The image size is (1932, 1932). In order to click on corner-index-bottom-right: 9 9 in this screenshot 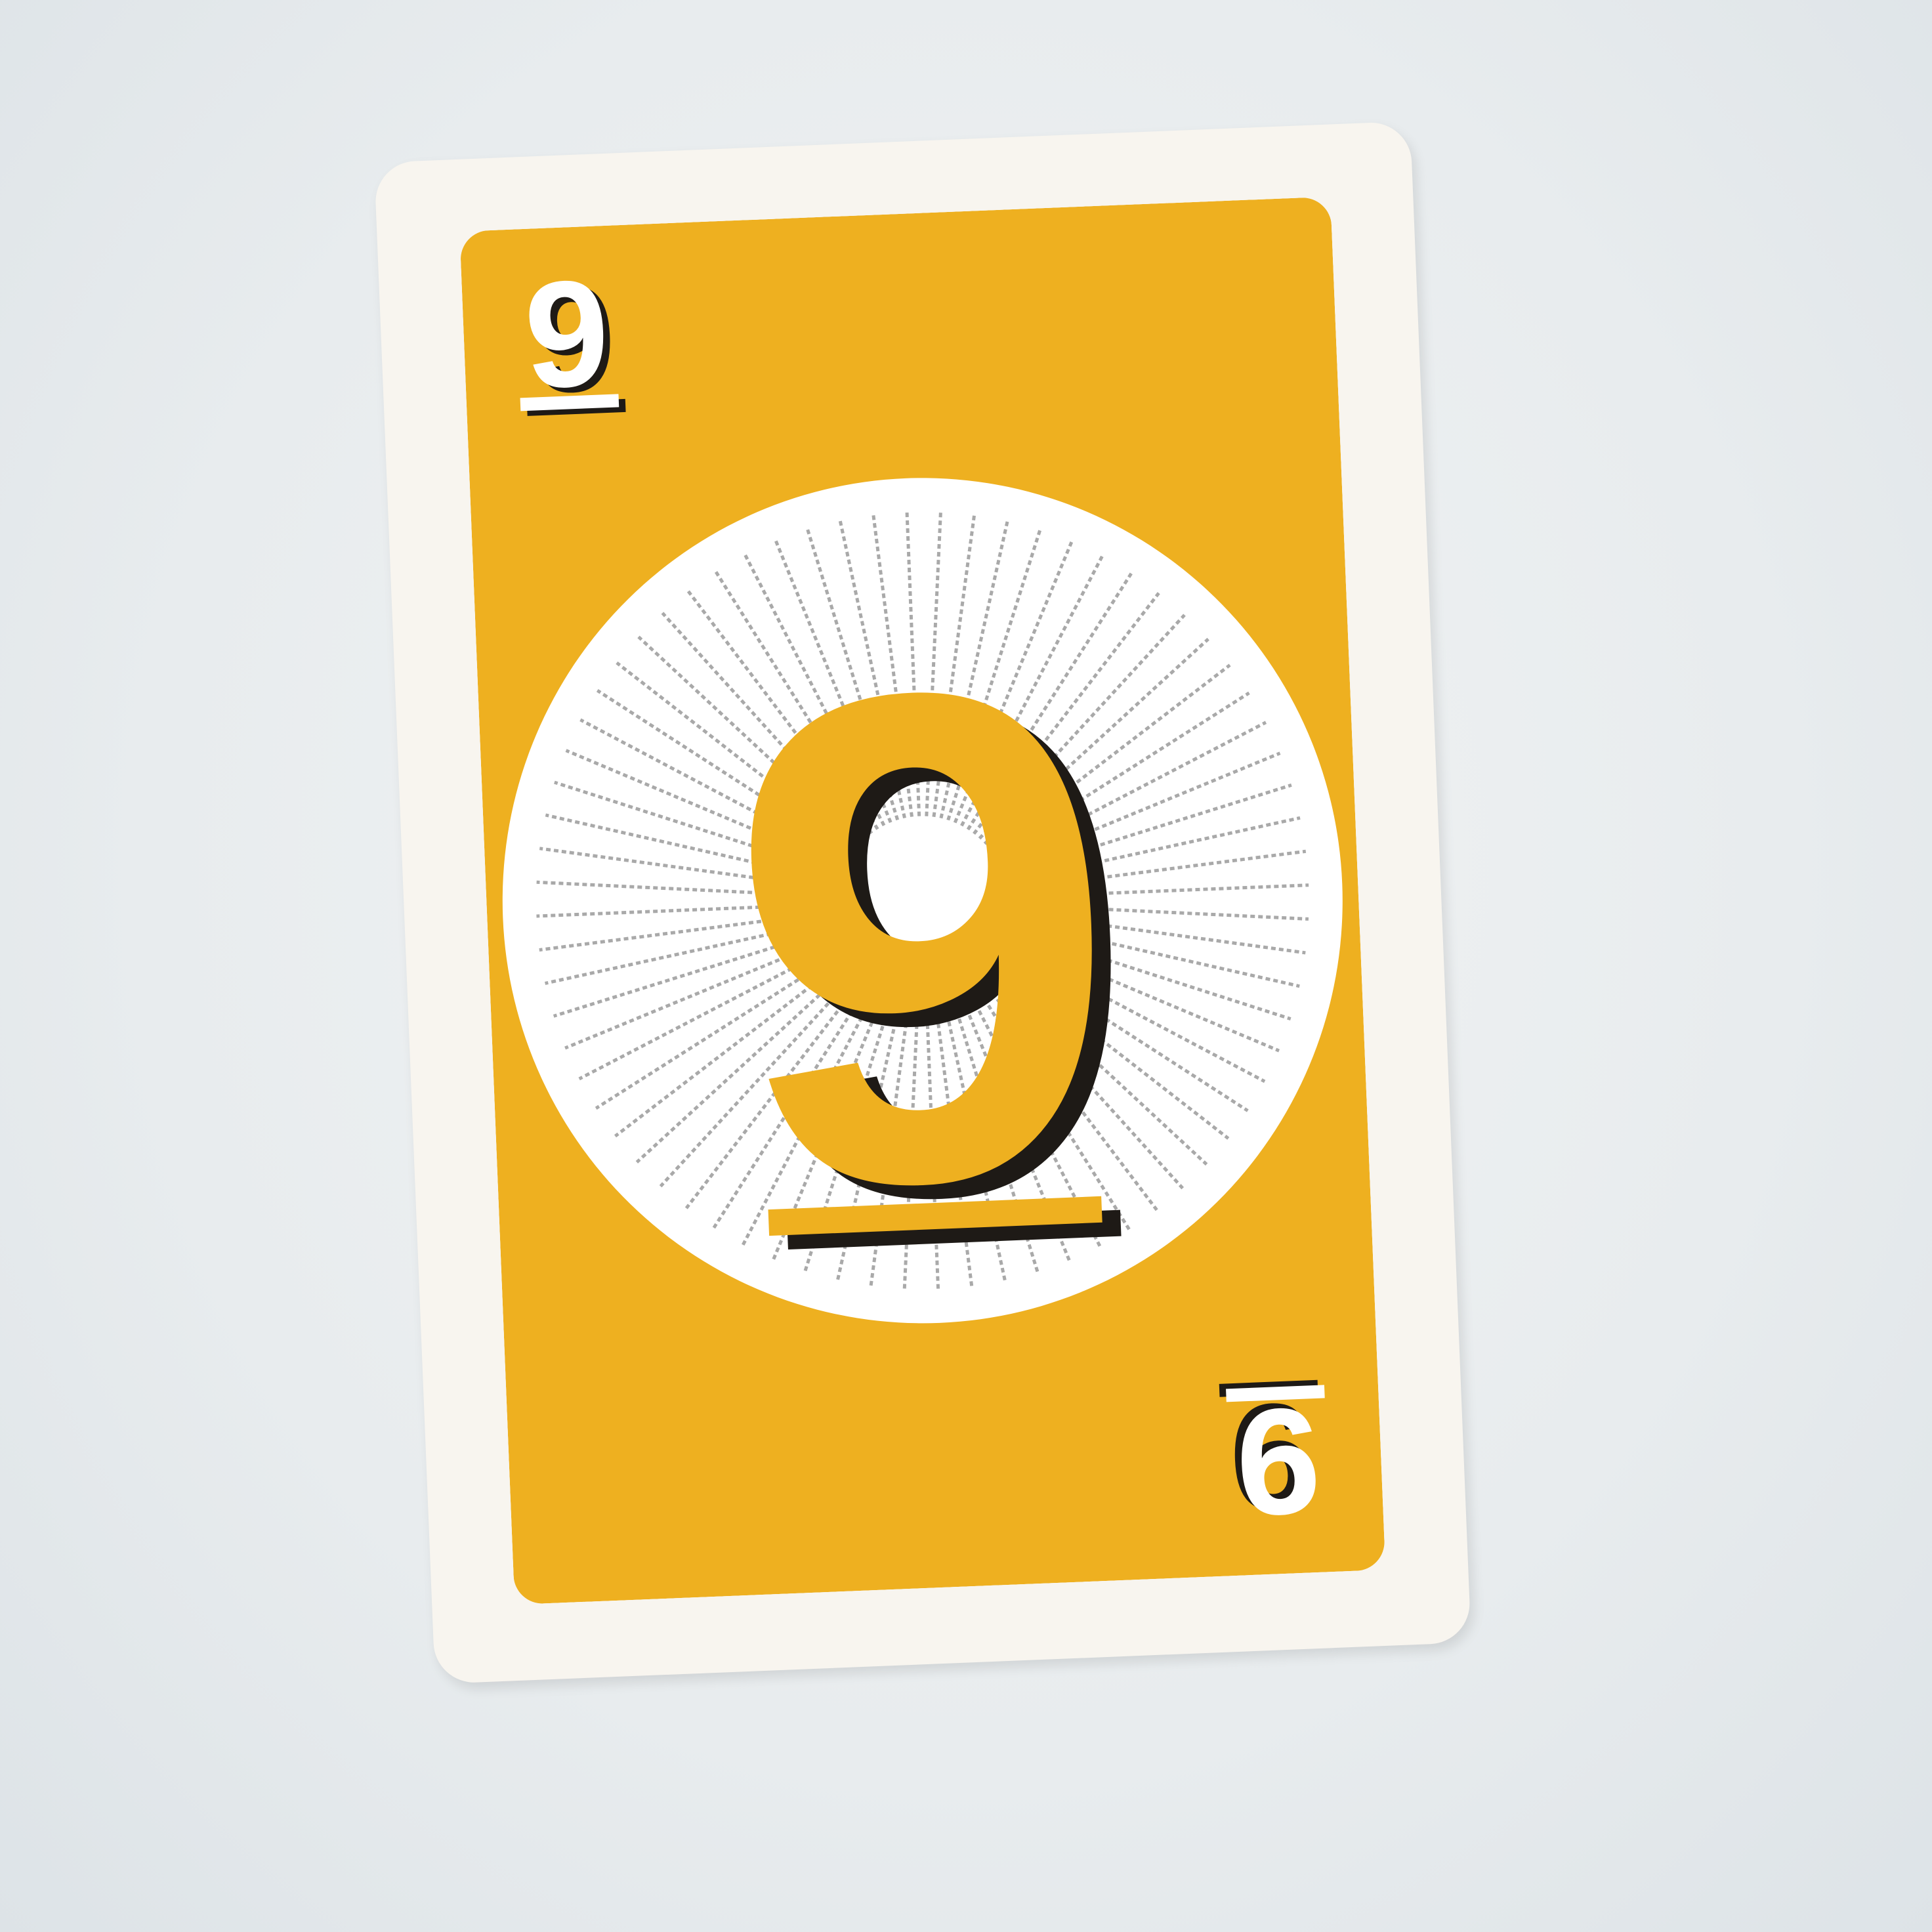, I will do `click(1272, 1454)`.